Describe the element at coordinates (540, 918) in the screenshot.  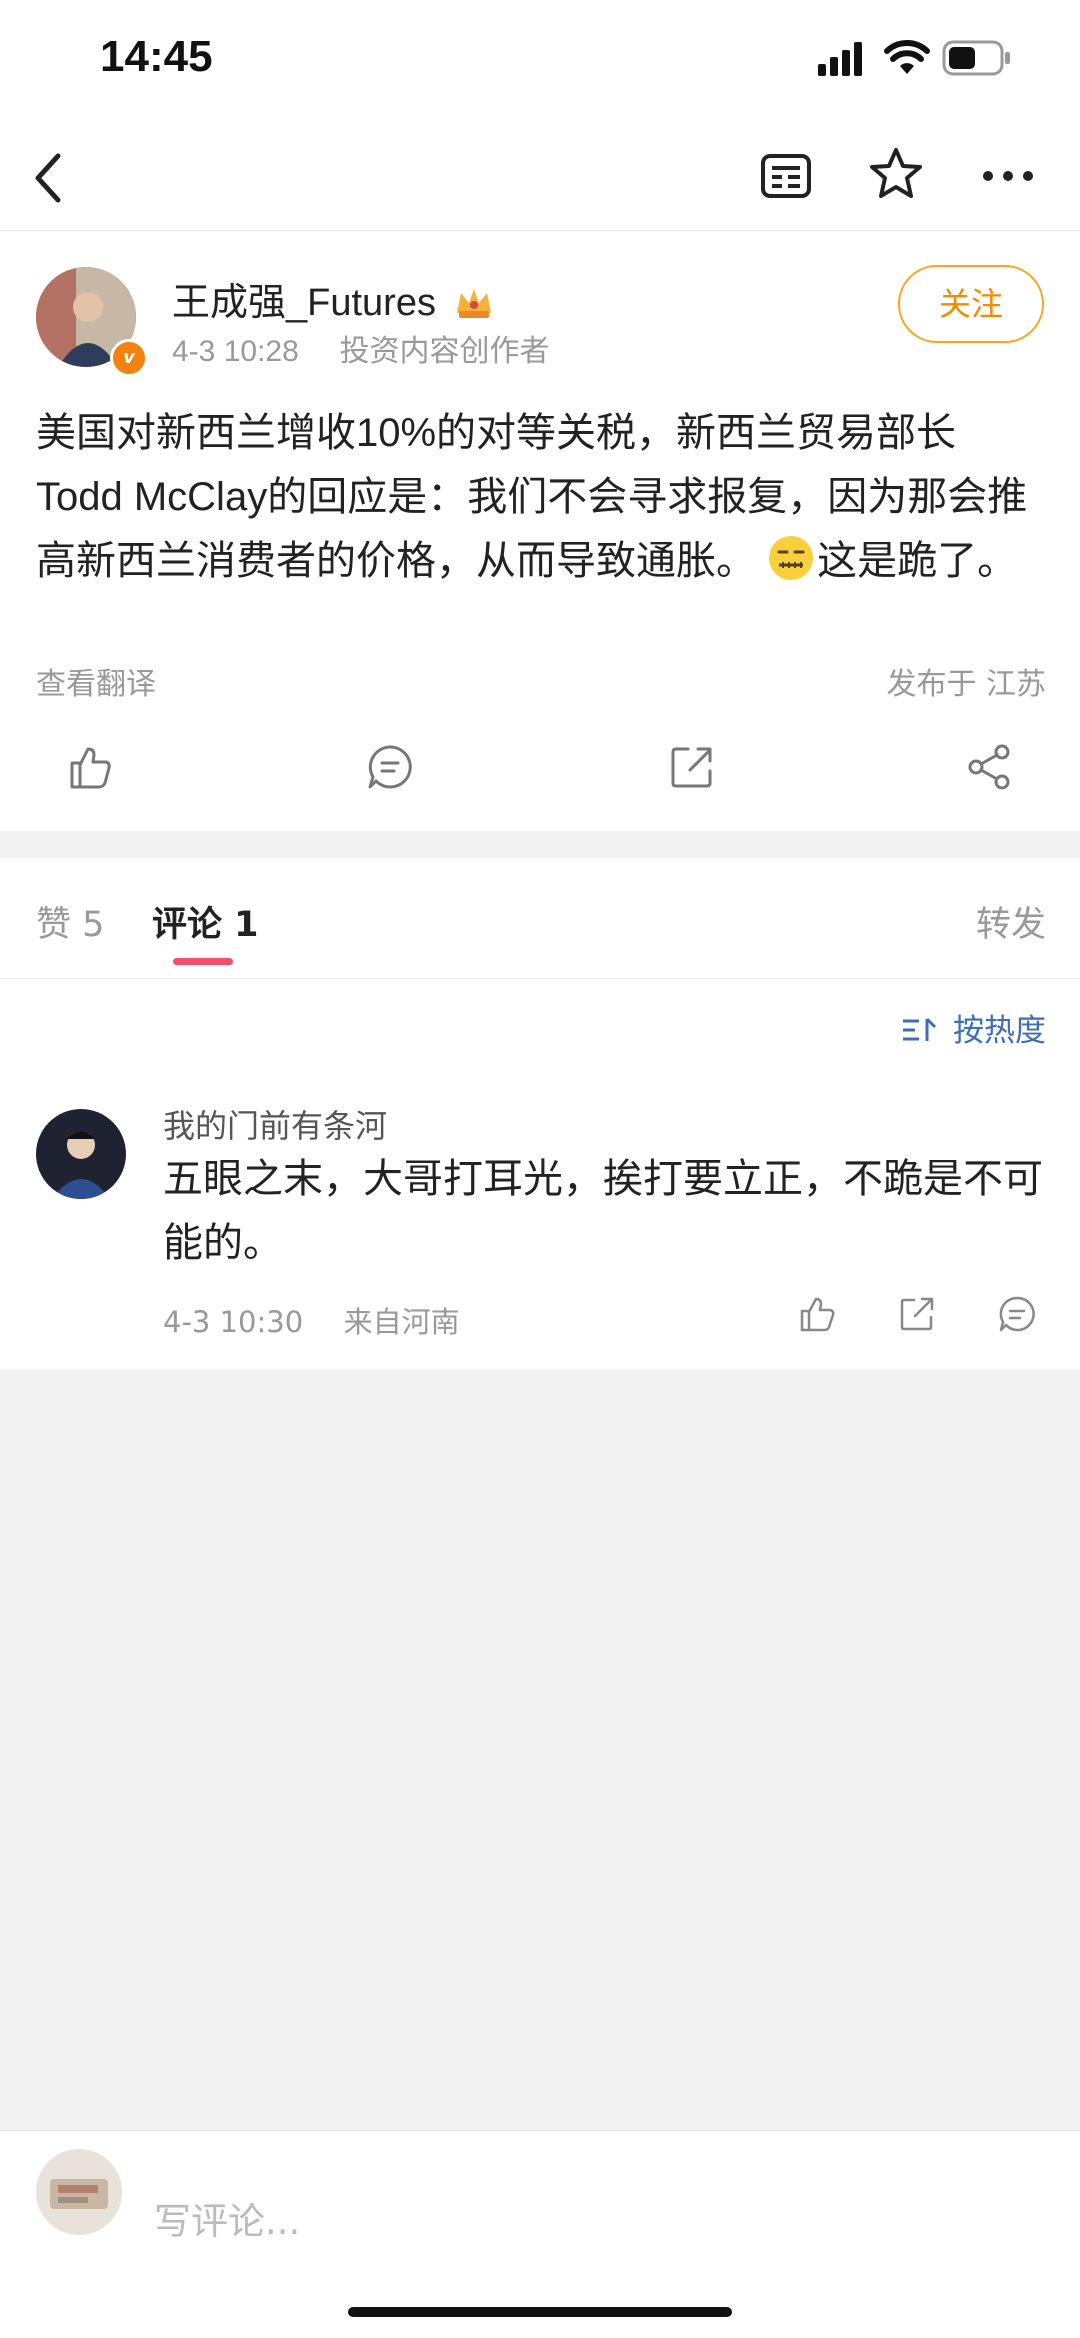
I see `interaction-tabs: 赞 5 评论 1 转发` at that location.